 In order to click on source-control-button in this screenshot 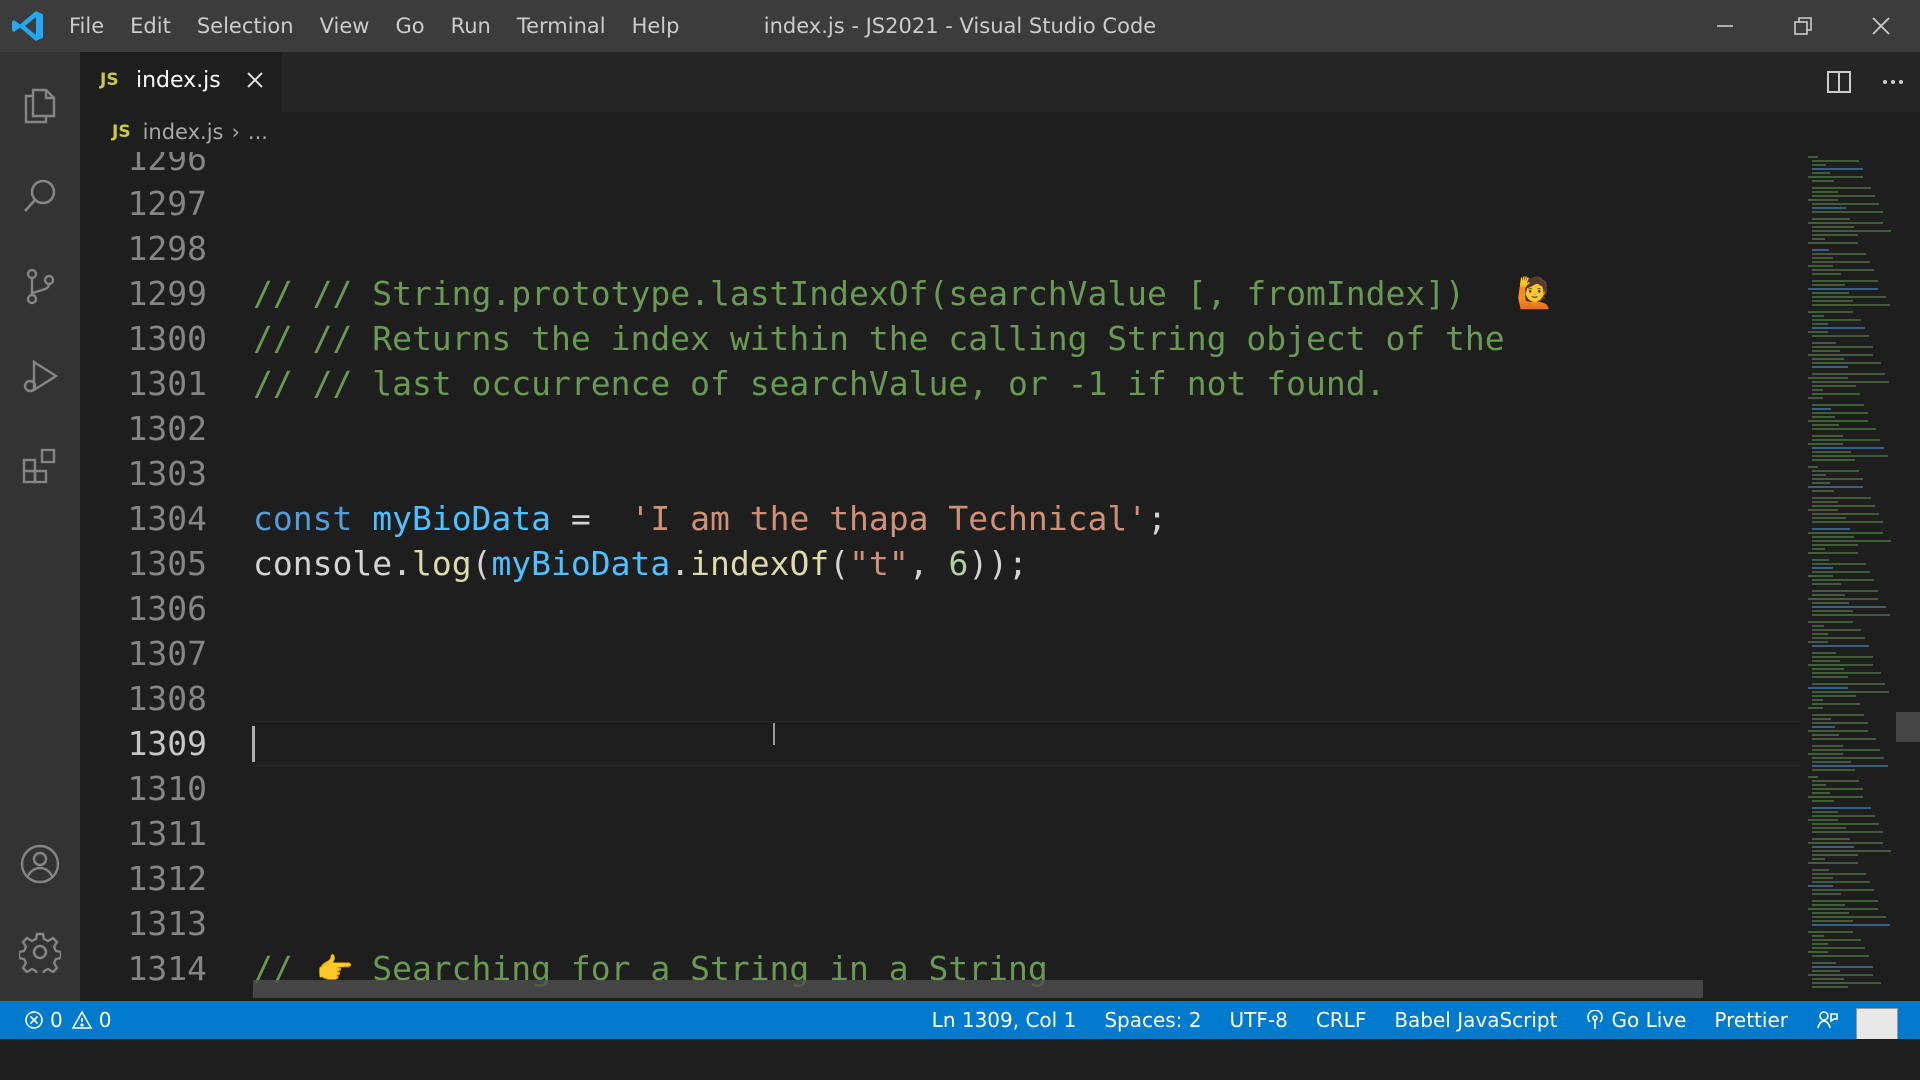, I will do `click(40, 286)`.